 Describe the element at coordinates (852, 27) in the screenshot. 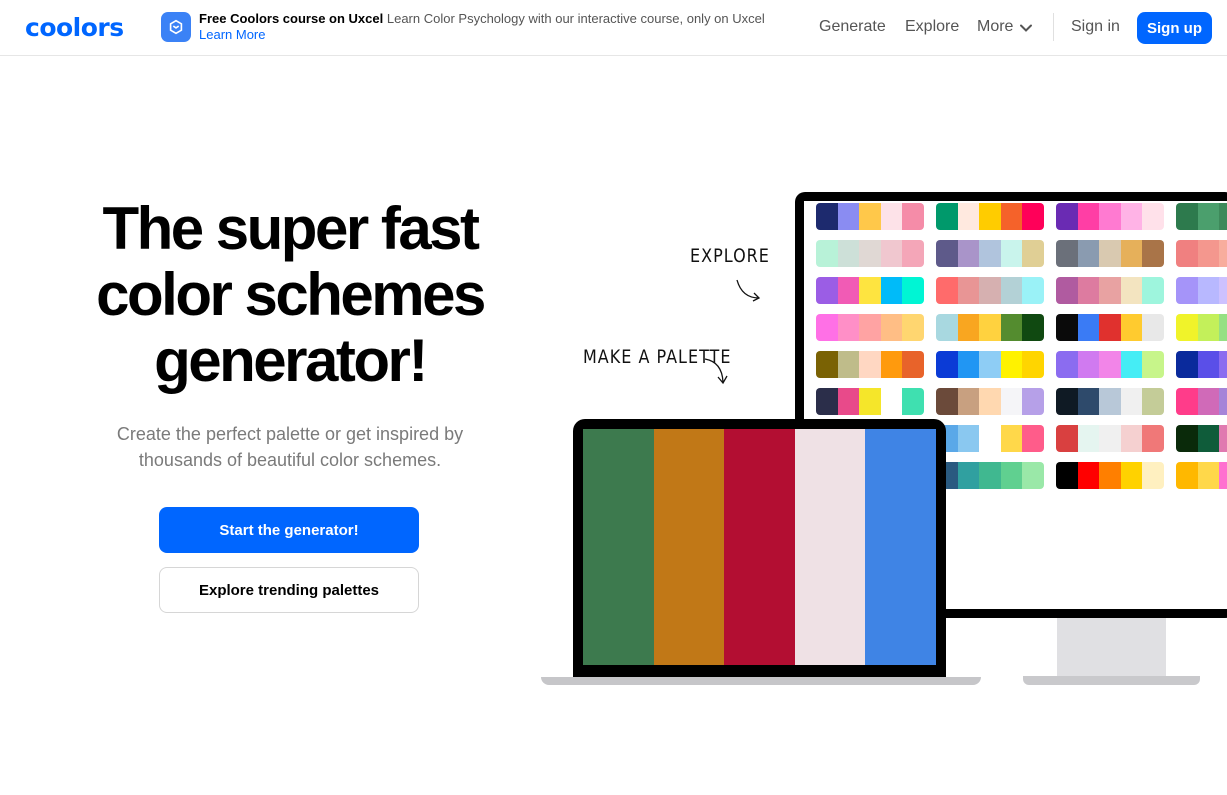

I see `nav-generate: Generate` at that location.